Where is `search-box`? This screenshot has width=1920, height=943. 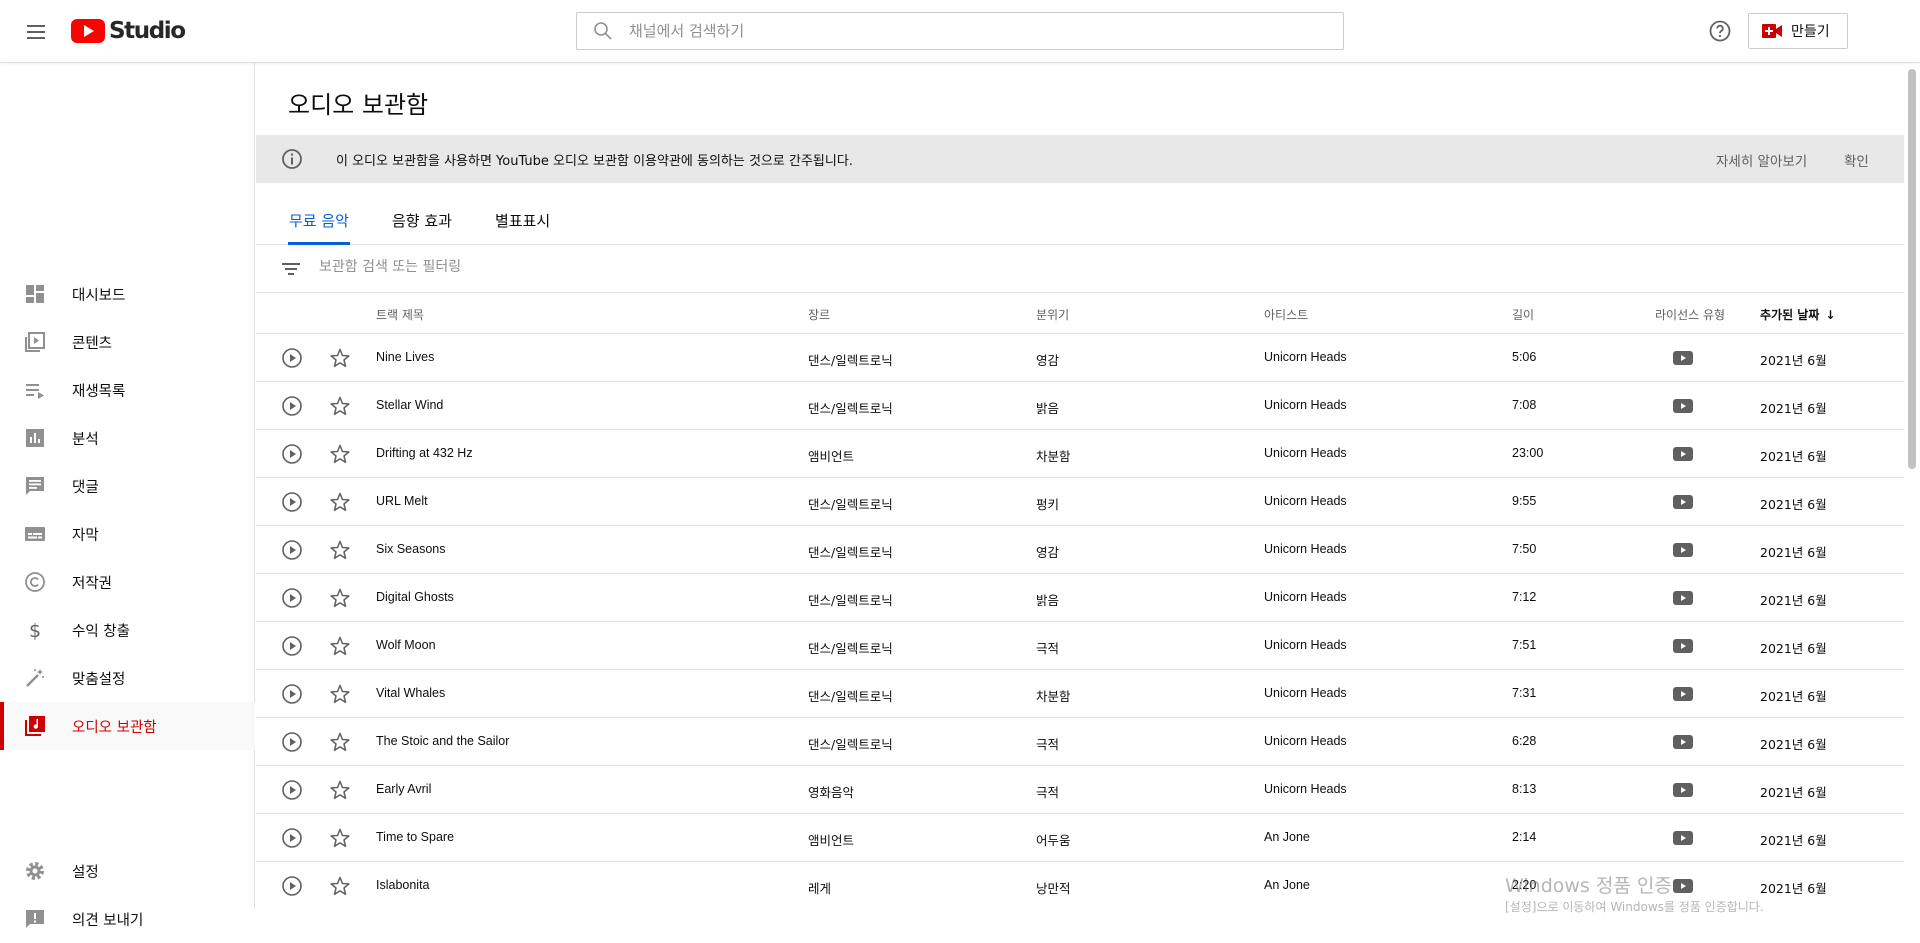
search-box is located at coordinates (960, 31).